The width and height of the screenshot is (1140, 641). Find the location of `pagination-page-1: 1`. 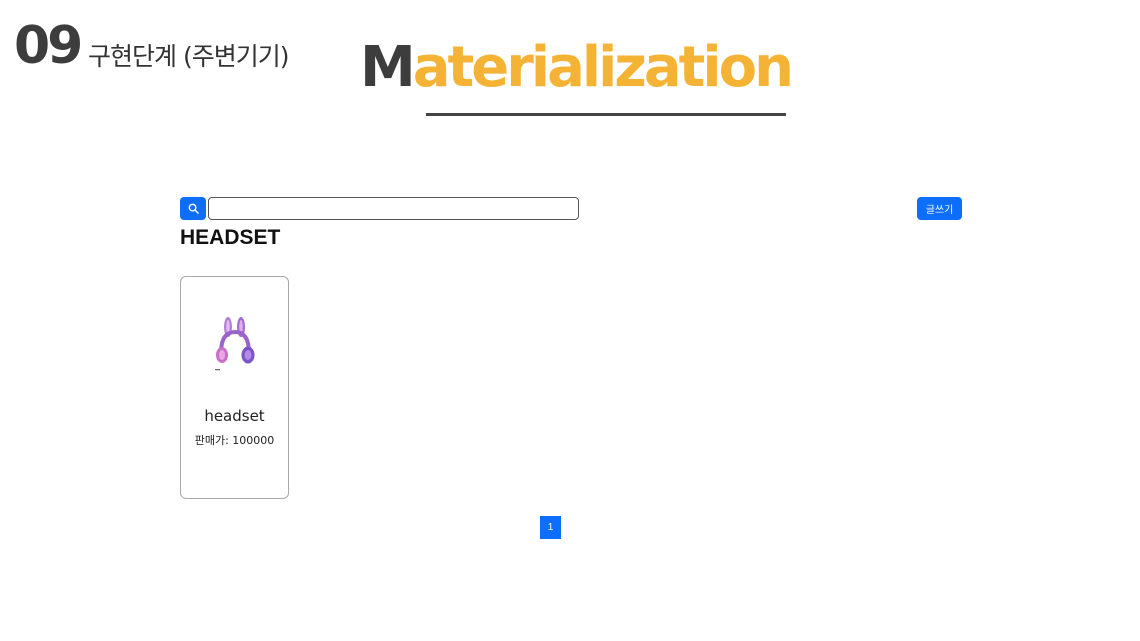

pagination-page-1: 1 is located at coordinates (550, 527).